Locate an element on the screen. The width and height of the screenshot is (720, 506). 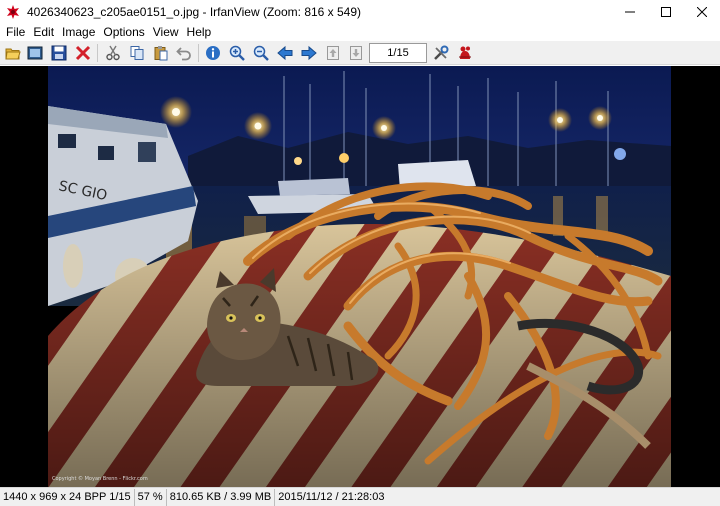
open-button is located at coordinates (13, 53).